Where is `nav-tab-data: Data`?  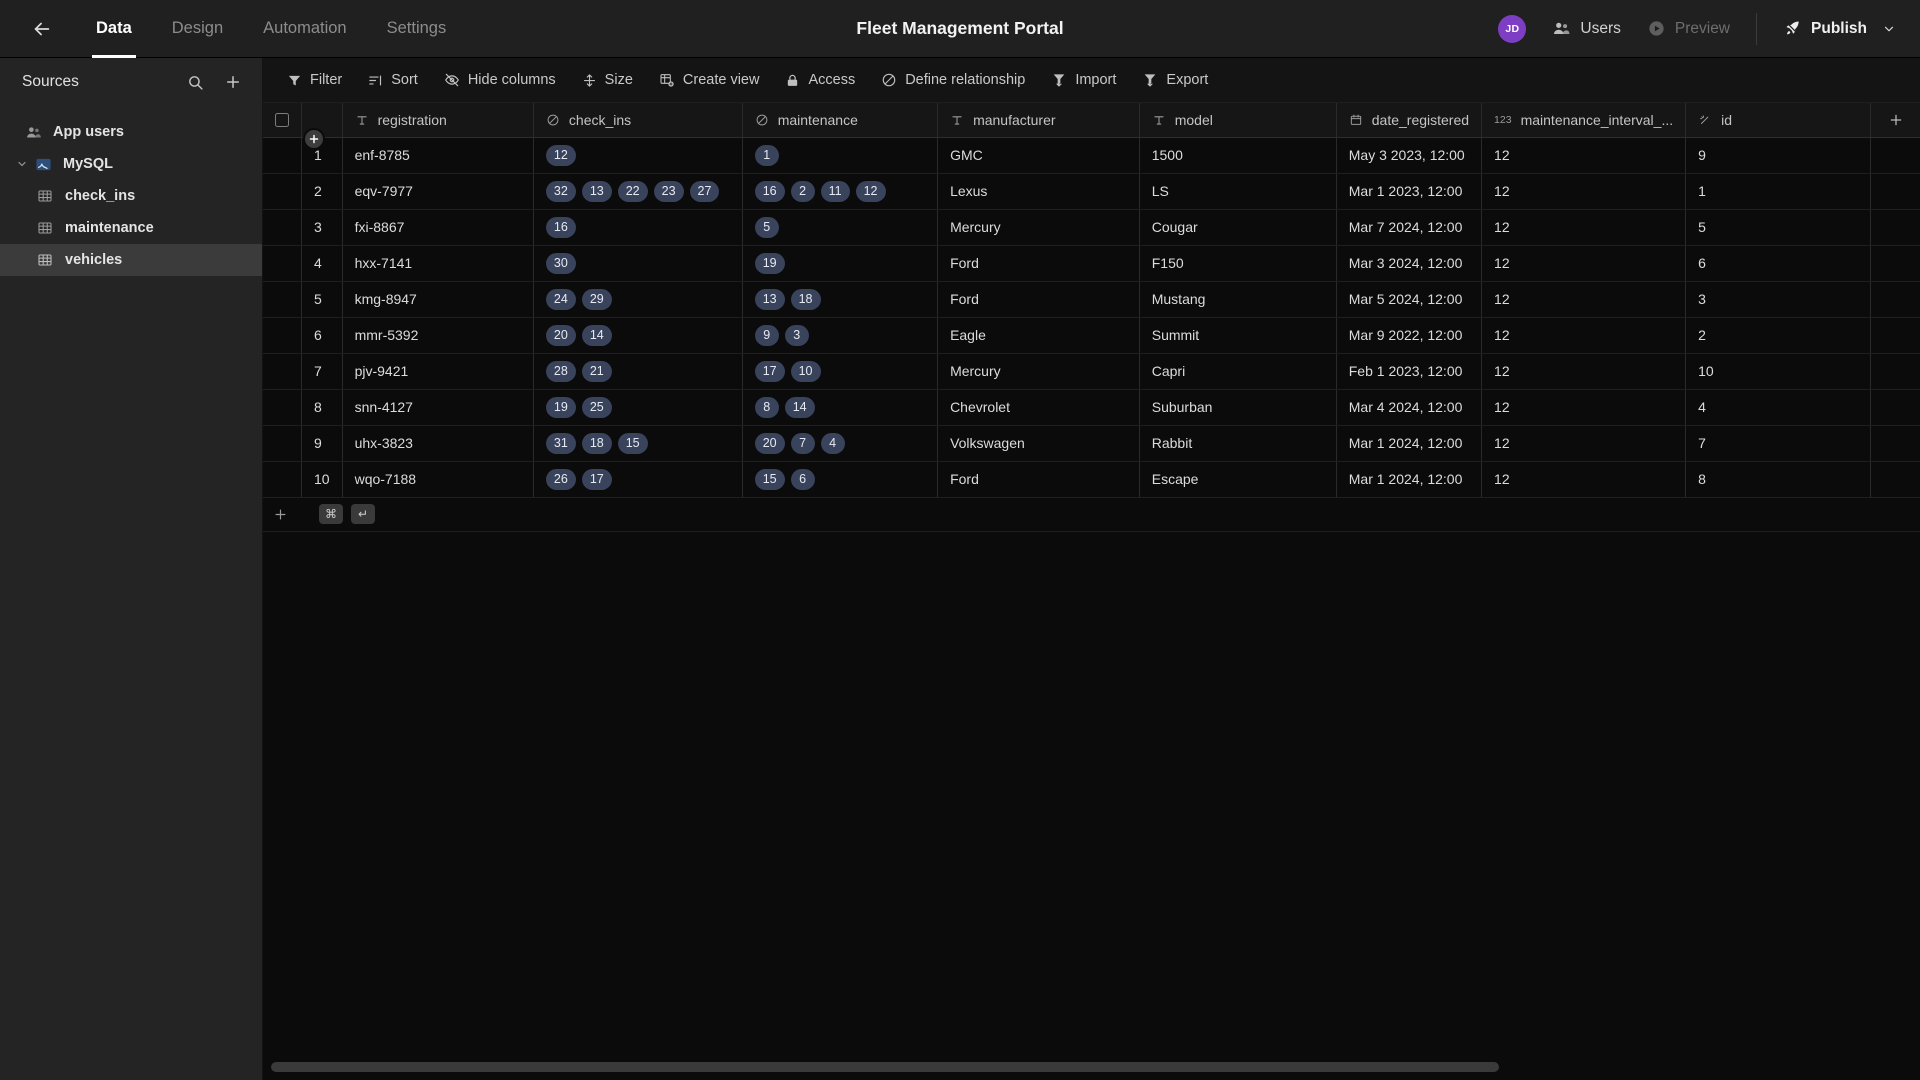
nav-tab-data: Data is located at coordinates (114, 29).